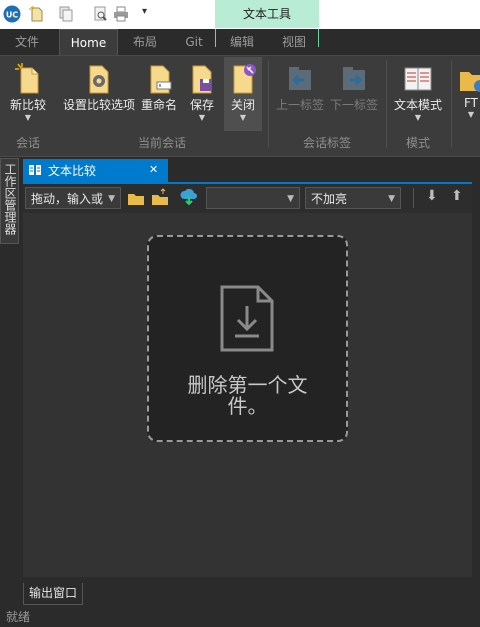  Describe the element at coordinates (417, 143) in the screenshot. I see `group-label-mode: 模式` at that location.